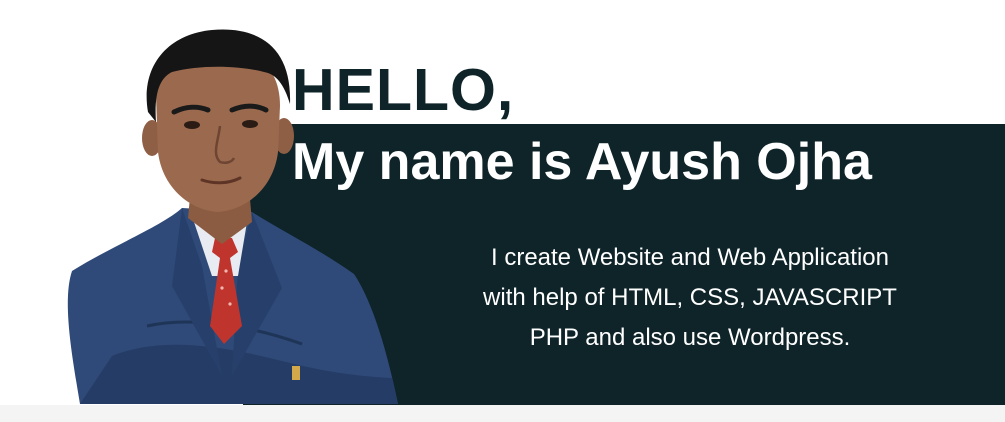 The width and height of the screenshot is (1005, 422). I want to click on bottom-band, so click(502, 413).